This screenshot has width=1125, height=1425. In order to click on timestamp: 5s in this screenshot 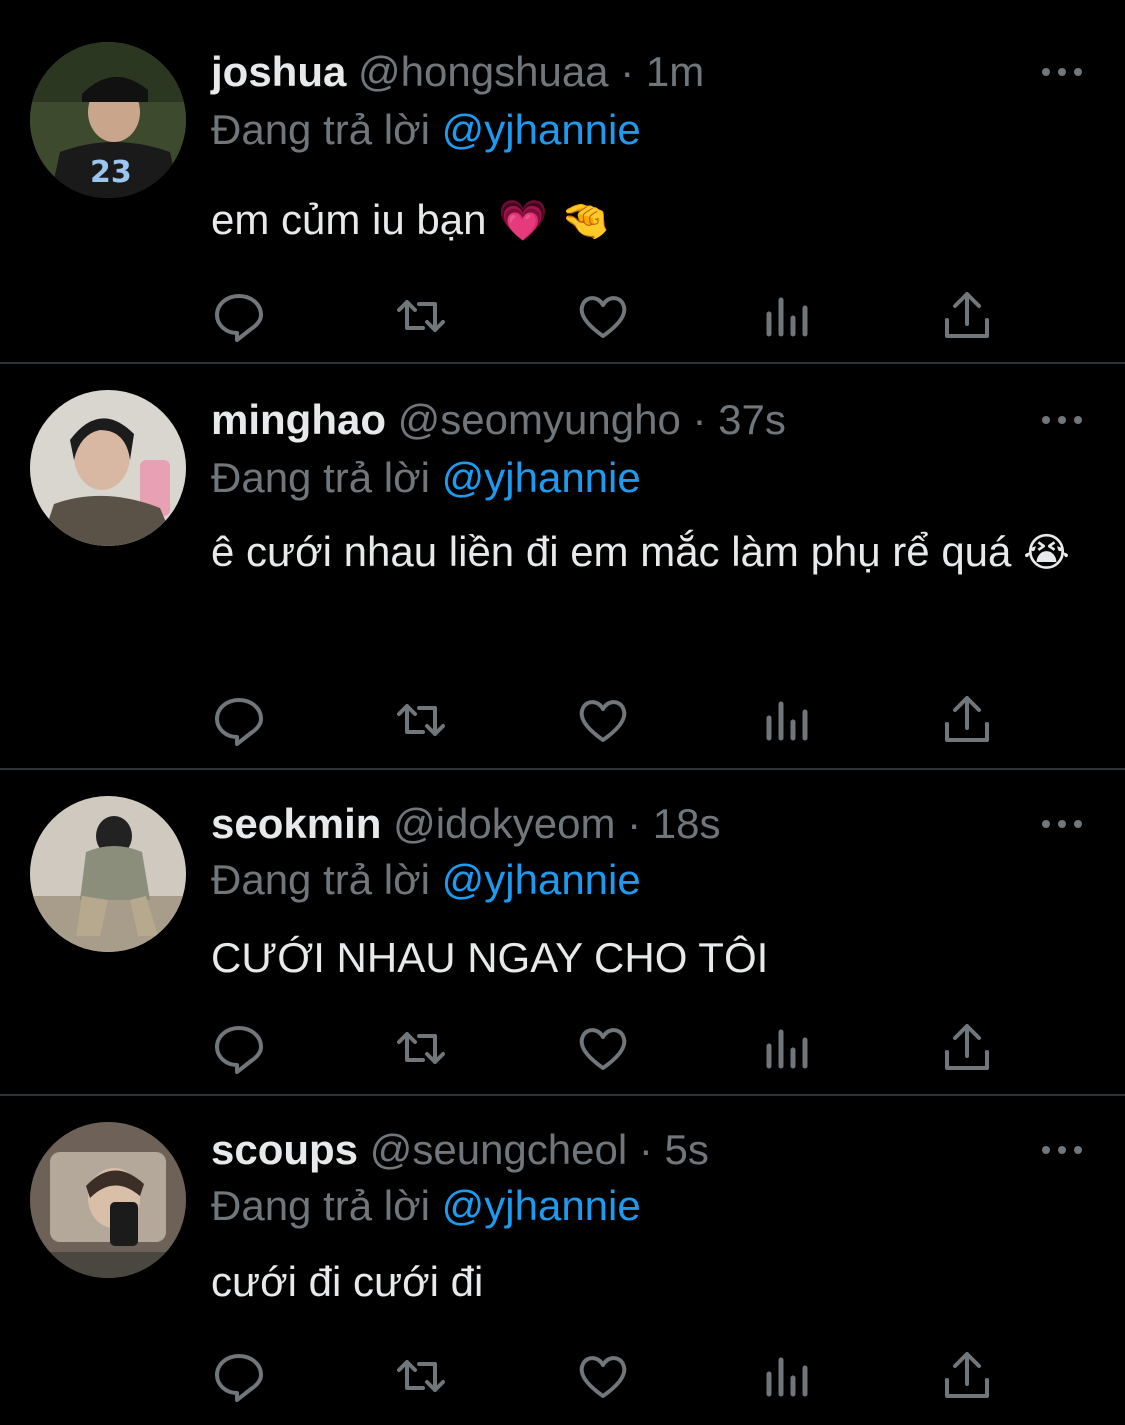, I will do `click(687, 1149)`.